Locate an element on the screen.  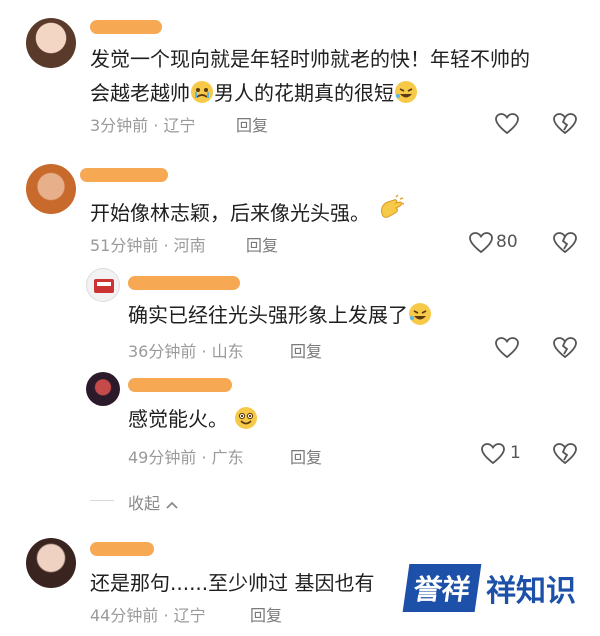
comment-text-part: 确实已经往光头强形象上发展了 is located at coordinates (268, 315).